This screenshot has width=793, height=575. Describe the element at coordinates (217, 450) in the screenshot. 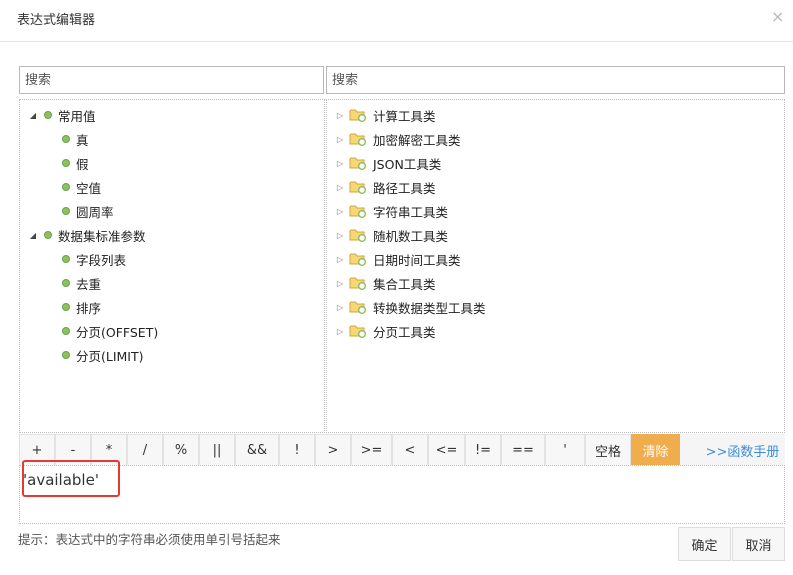

I see `operator-button: ||` at that location.